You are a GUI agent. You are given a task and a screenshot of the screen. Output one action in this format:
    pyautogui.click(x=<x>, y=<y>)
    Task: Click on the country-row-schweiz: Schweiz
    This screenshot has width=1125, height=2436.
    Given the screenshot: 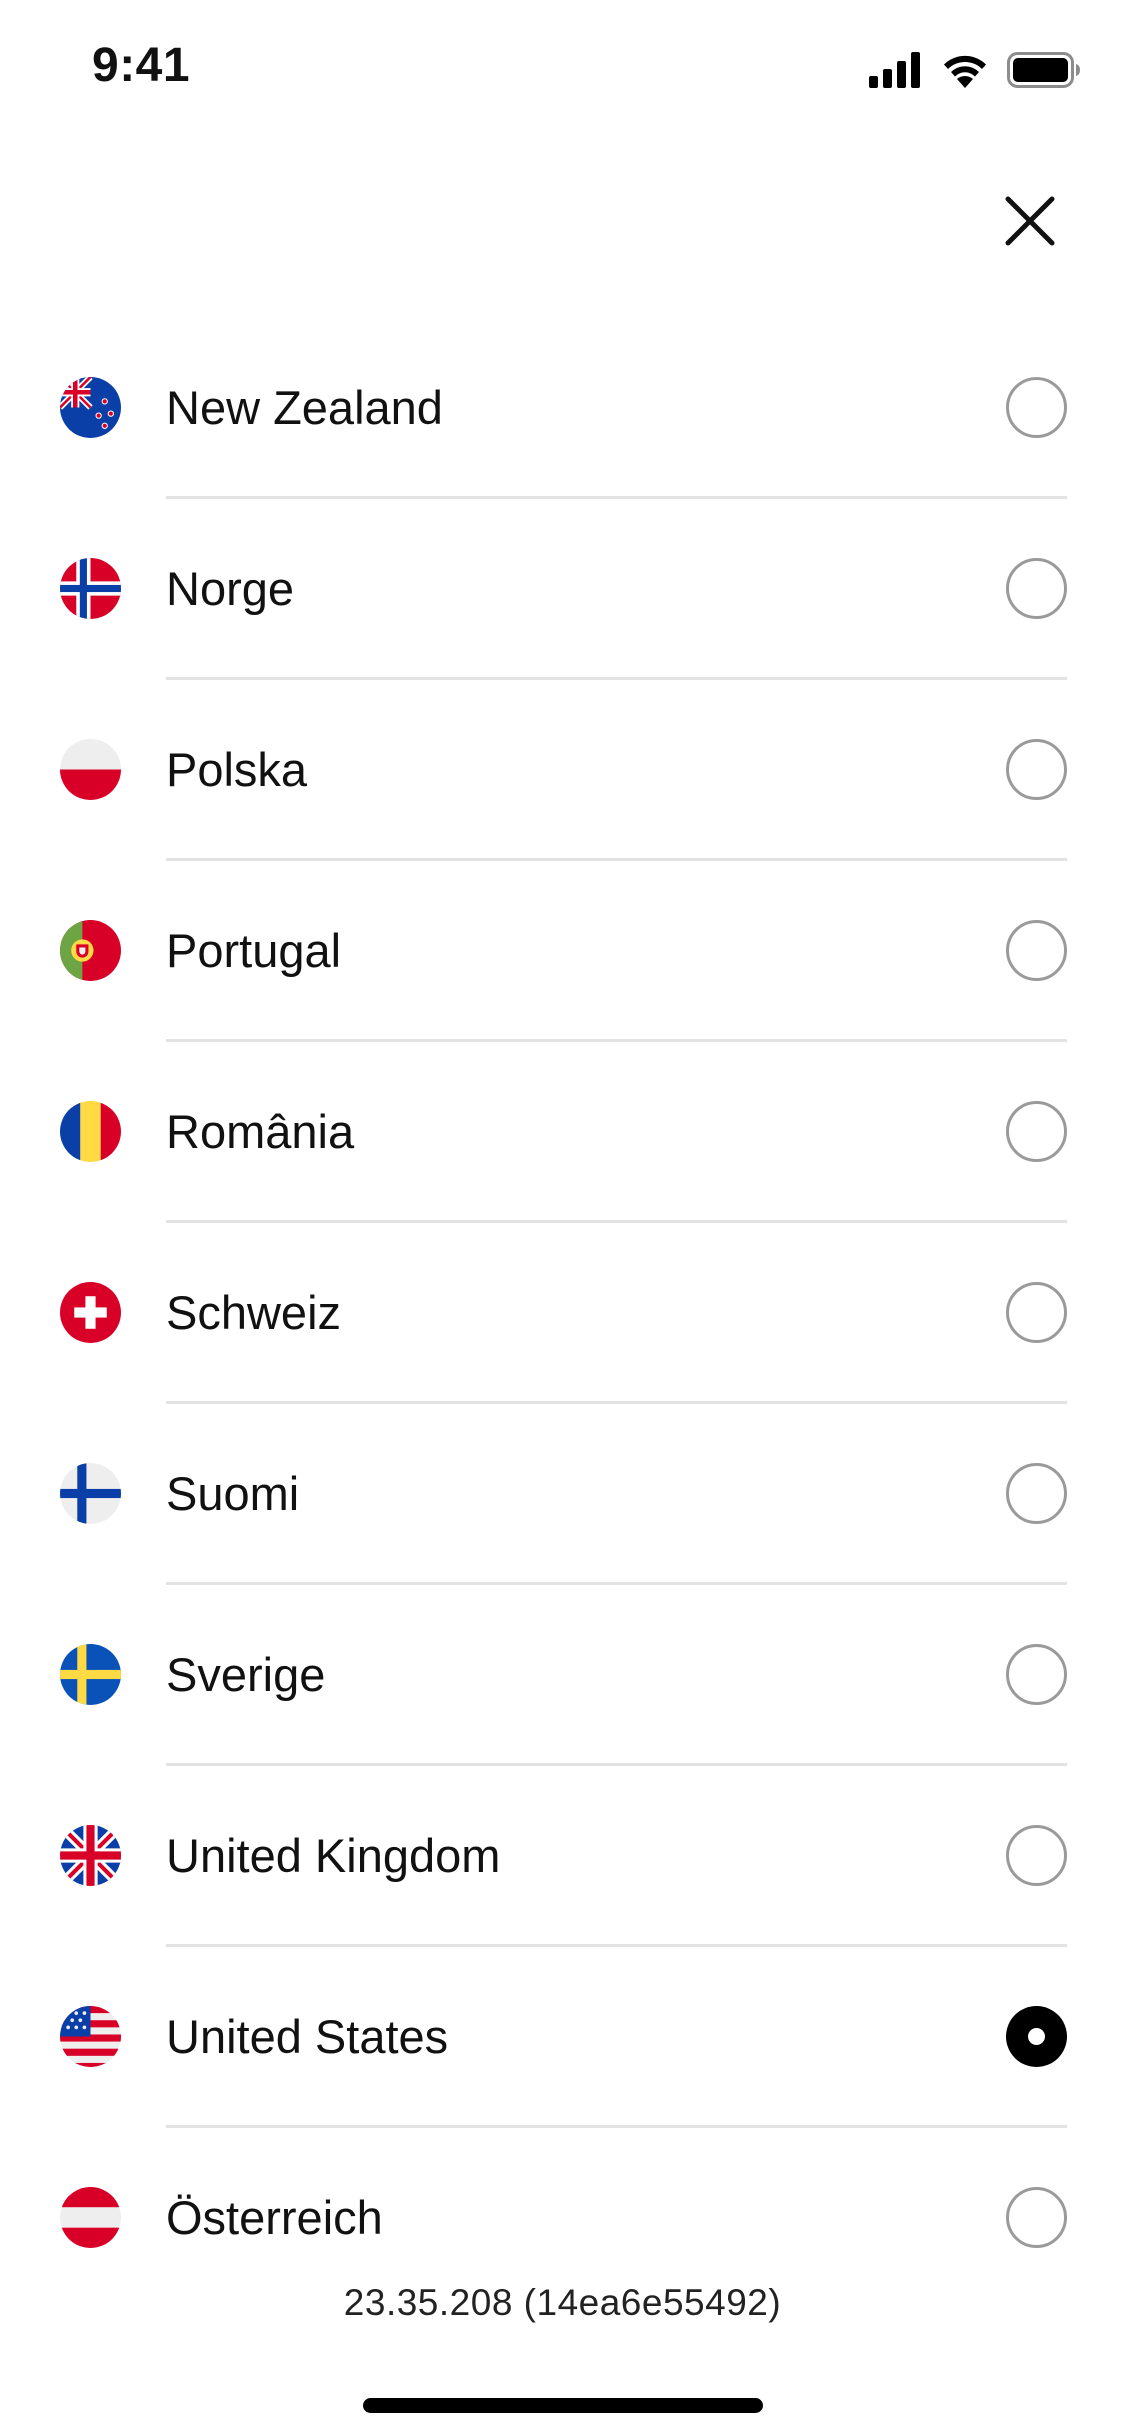 What is the action you would take?
    pyautogui.click(x=562, y=1313)
    